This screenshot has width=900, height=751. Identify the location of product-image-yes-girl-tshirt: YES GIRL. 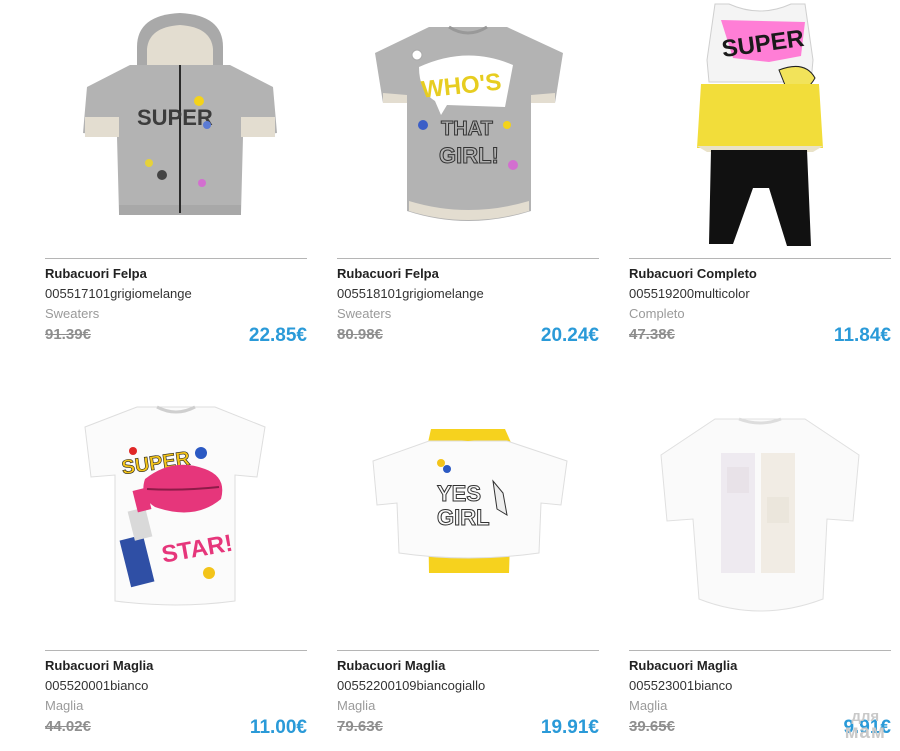
(468, 522).